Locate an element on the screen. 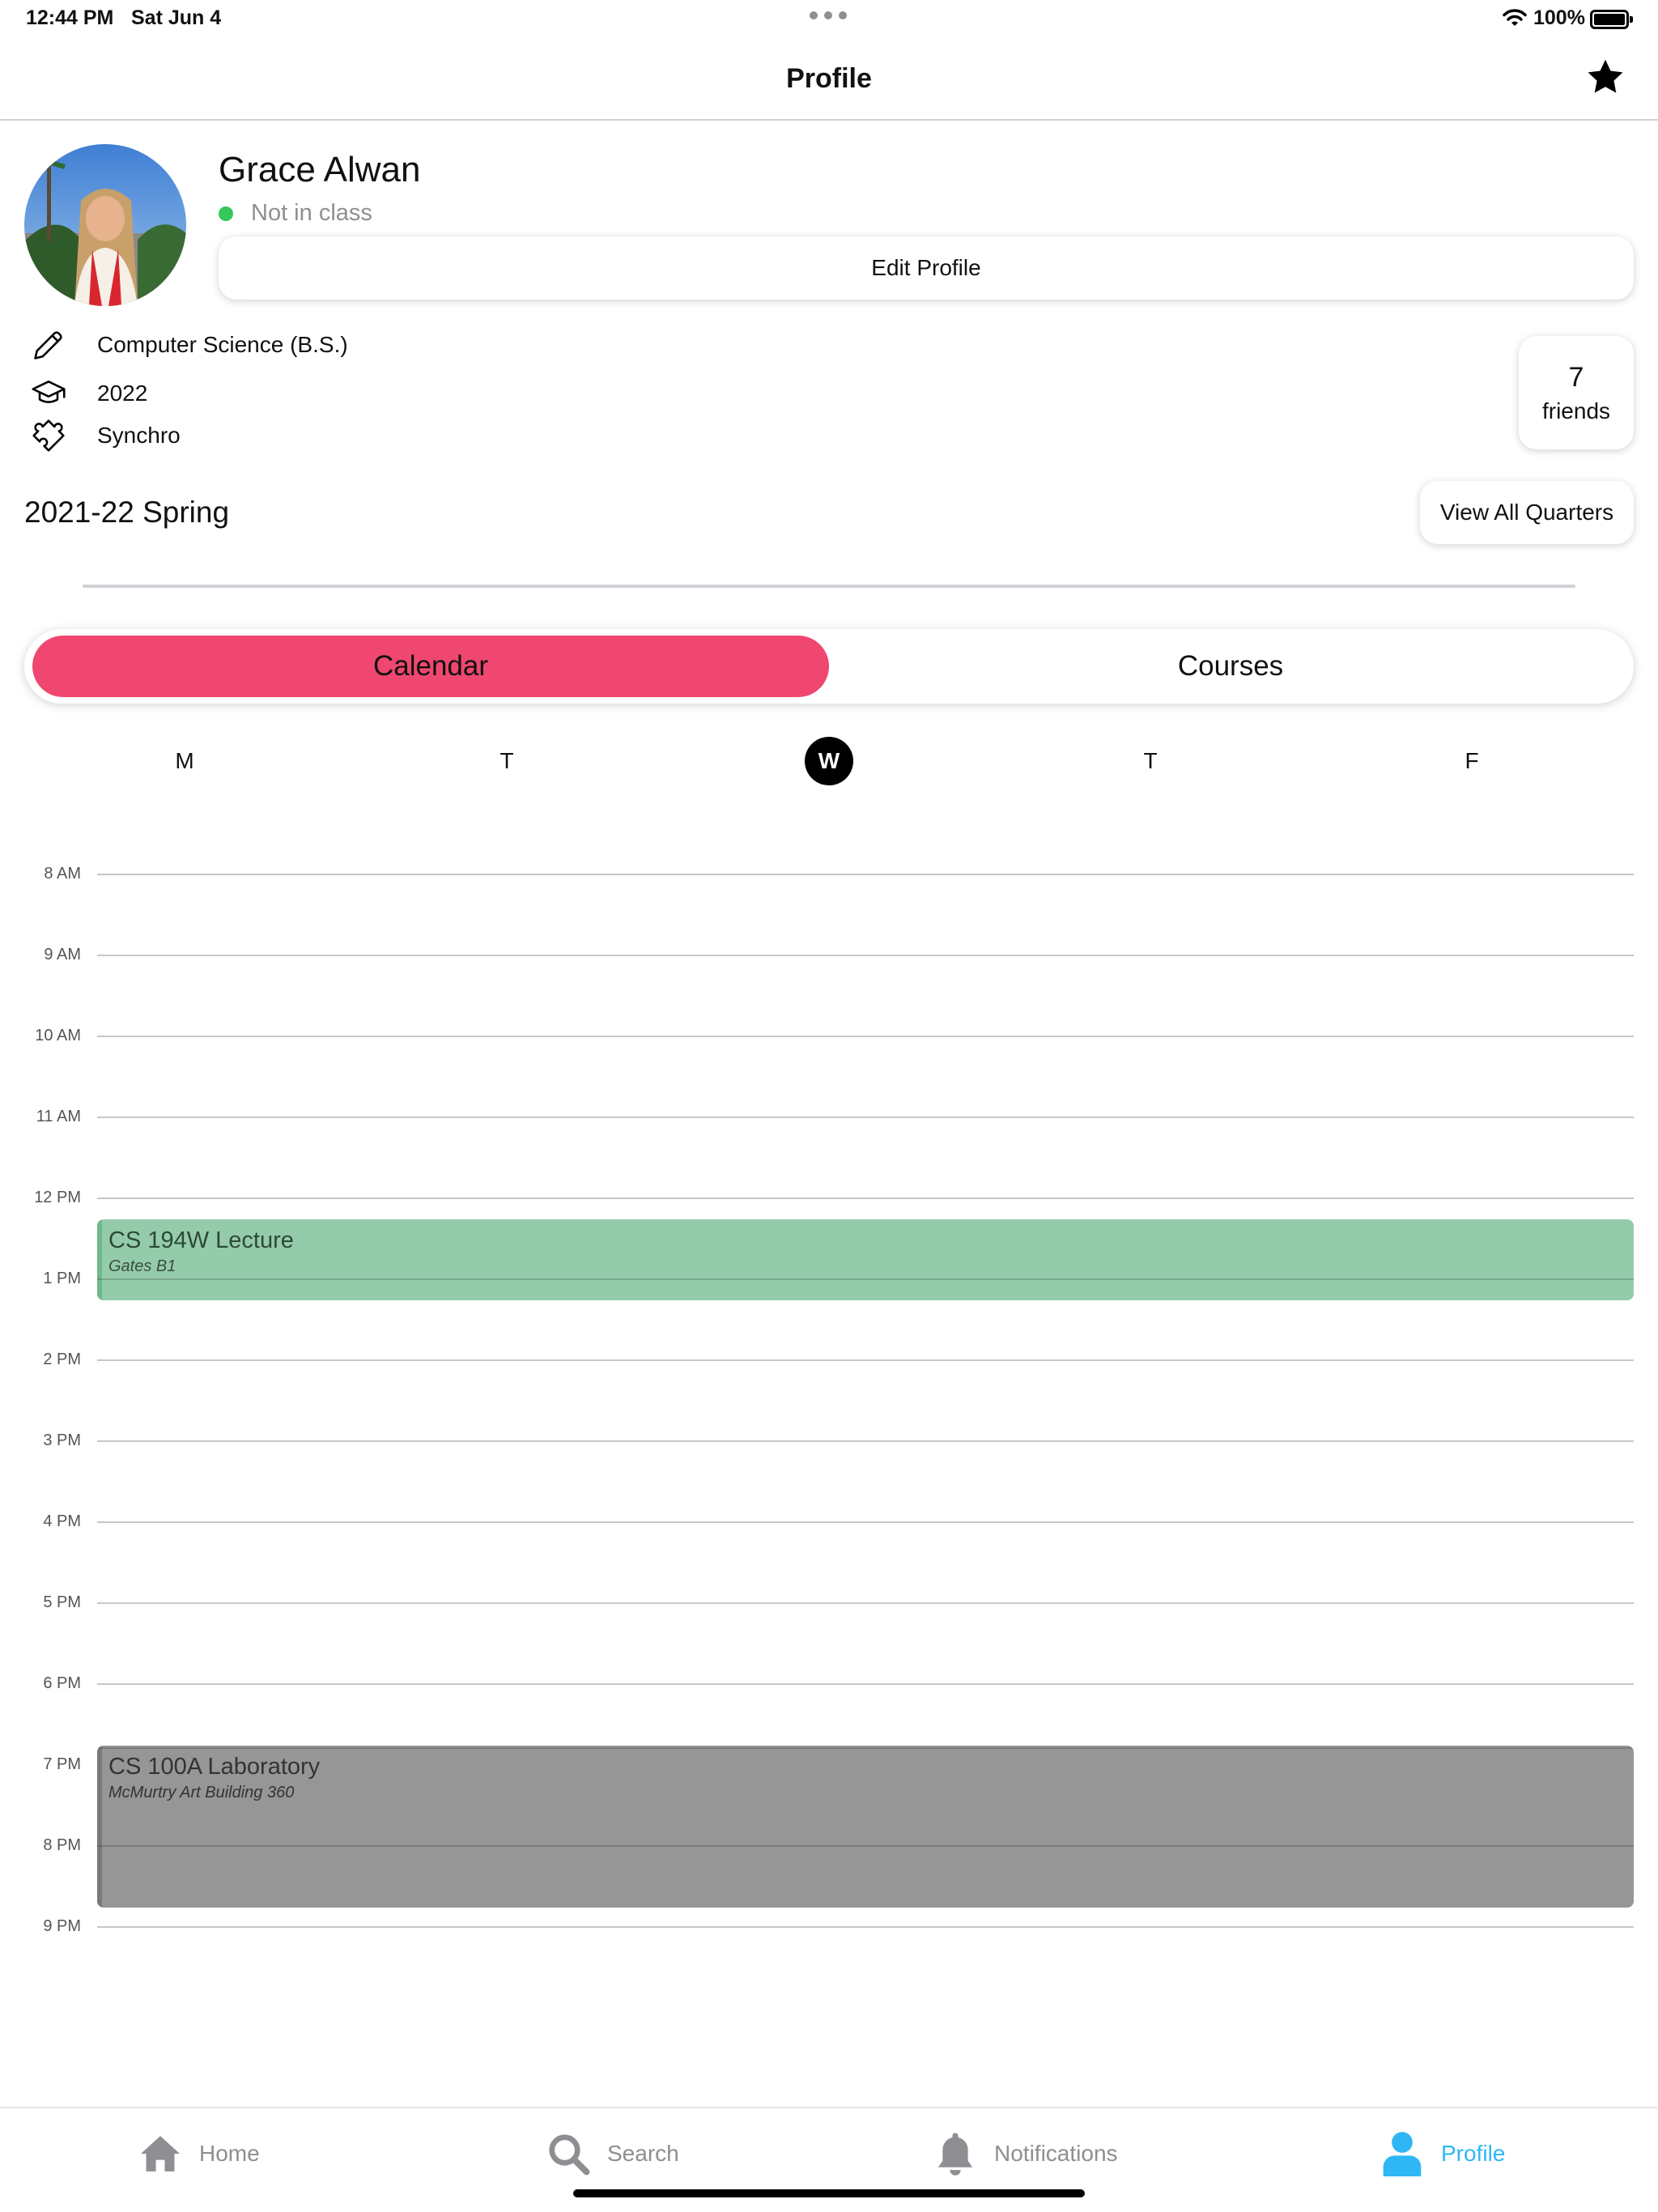 The width and height of the screenshot is (1658, 2212). battery-icon is located at coordinates (1611, 19).